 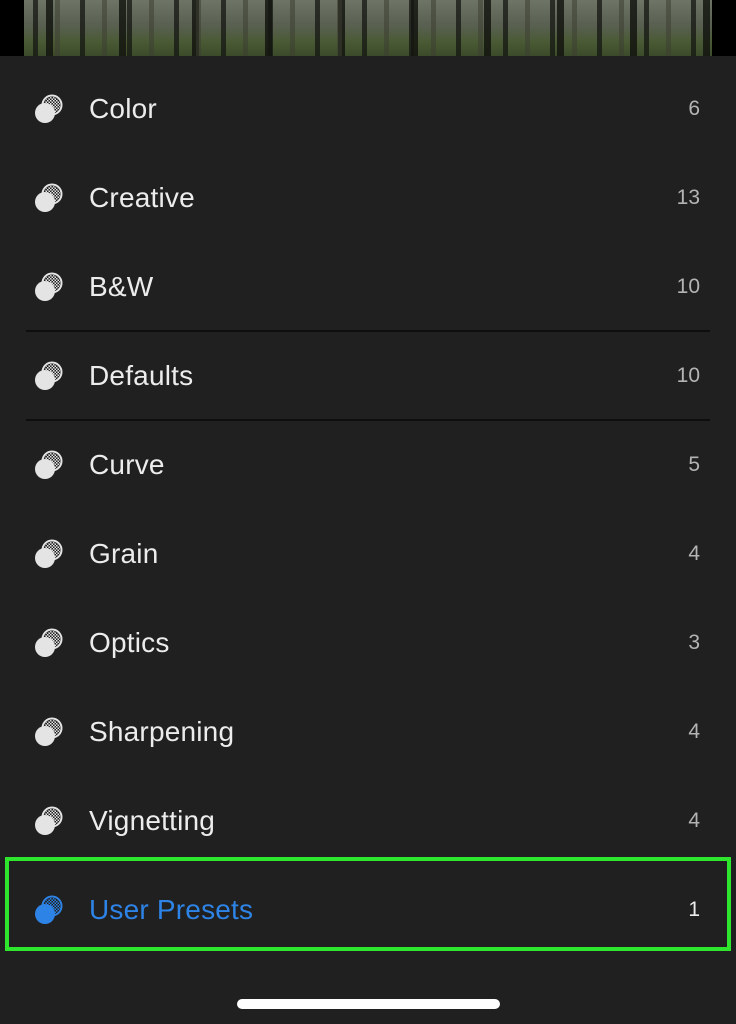 What do you see at coordinates (171, 909) in the screenshot?
I see `preset-group-label: User Presets` at bounding box center [171, 909].